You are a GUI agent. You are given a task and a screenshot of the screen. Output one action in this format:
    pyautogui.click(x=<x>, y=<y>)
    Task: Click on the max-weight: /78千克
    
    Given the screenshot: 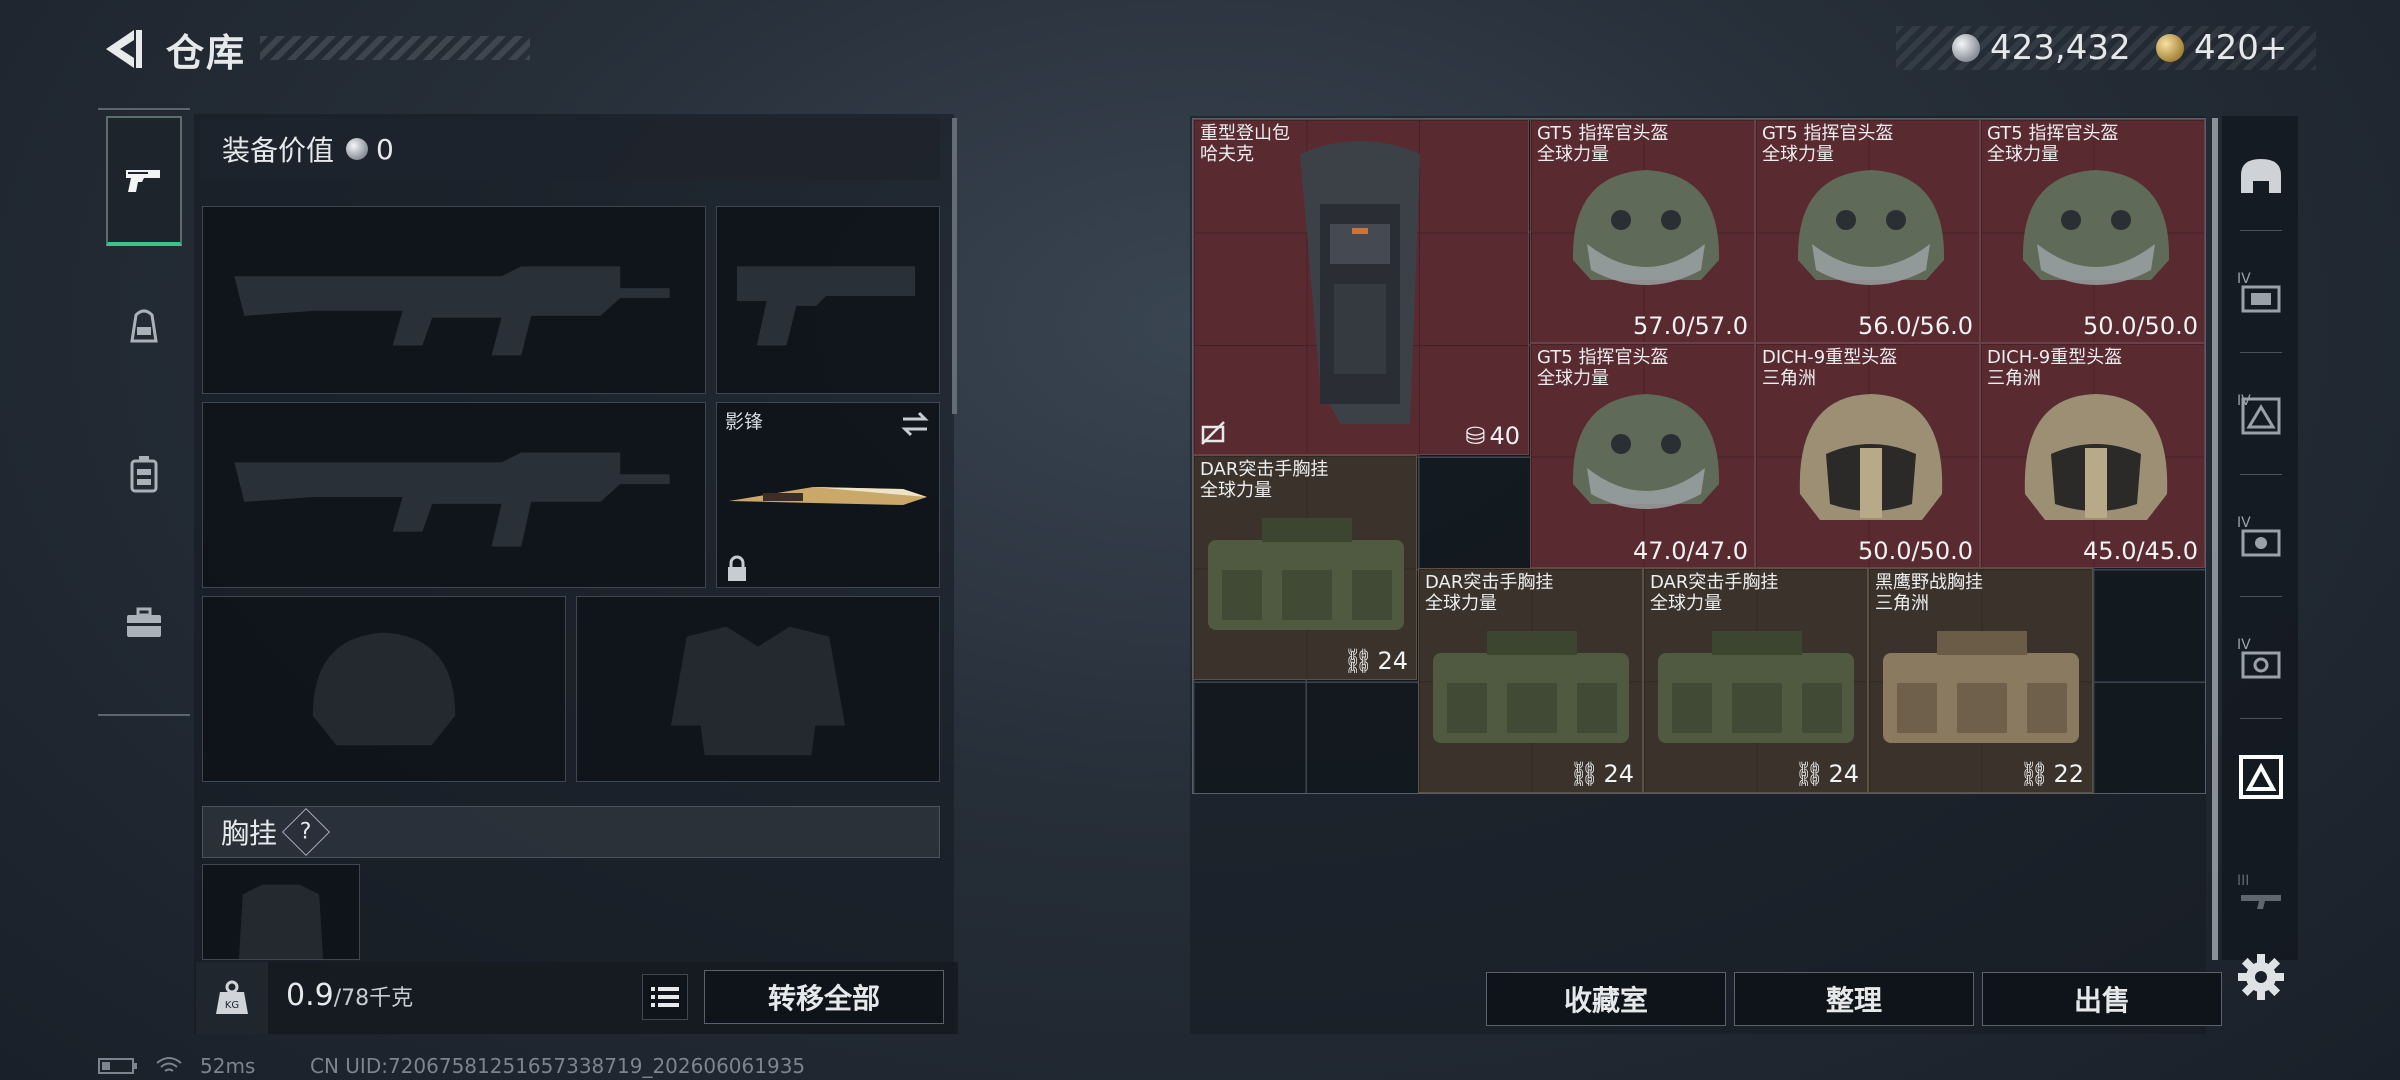 What is the action you would take?
    pyautogui.click(x=373, y=998)
    